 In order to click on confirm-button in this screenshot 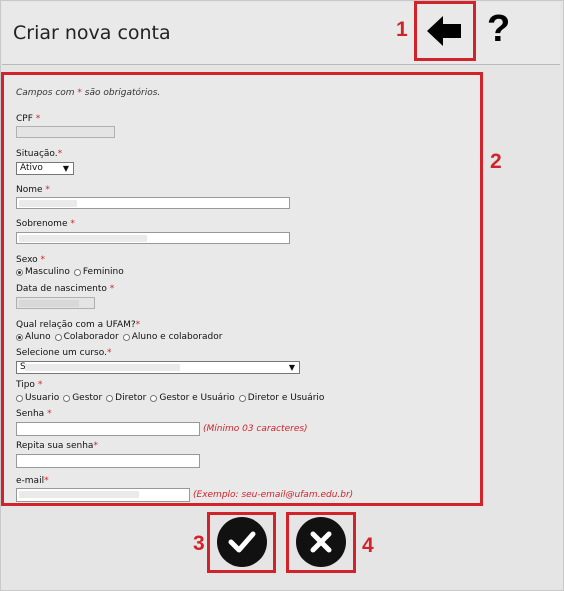, I will do `click(242, 542)`.